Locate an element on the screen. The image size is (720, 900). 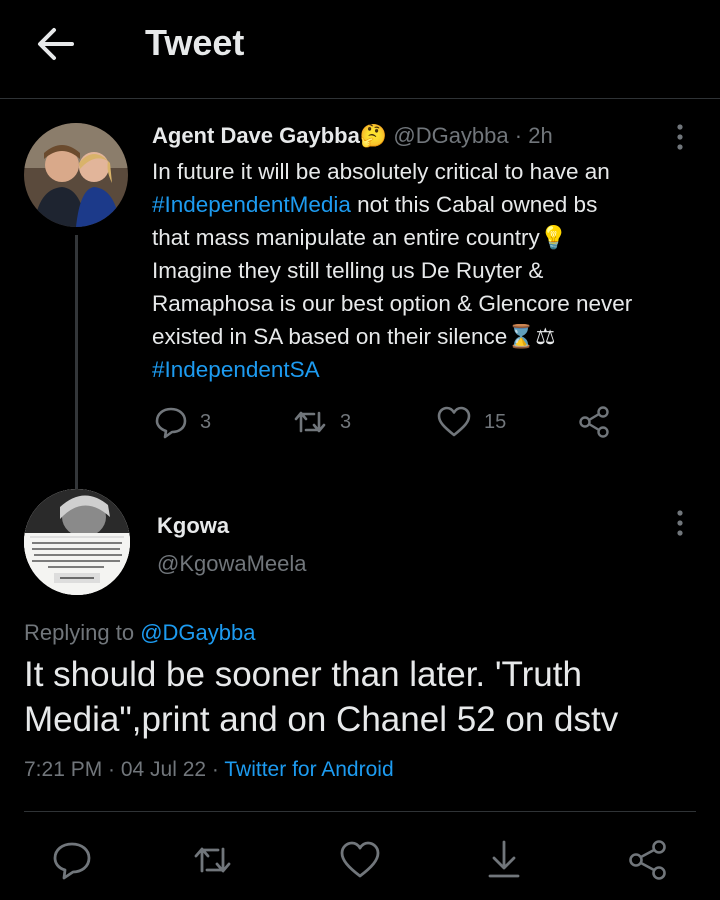
author-handle: @KgowaMeela is located at coordinates (232, 564).